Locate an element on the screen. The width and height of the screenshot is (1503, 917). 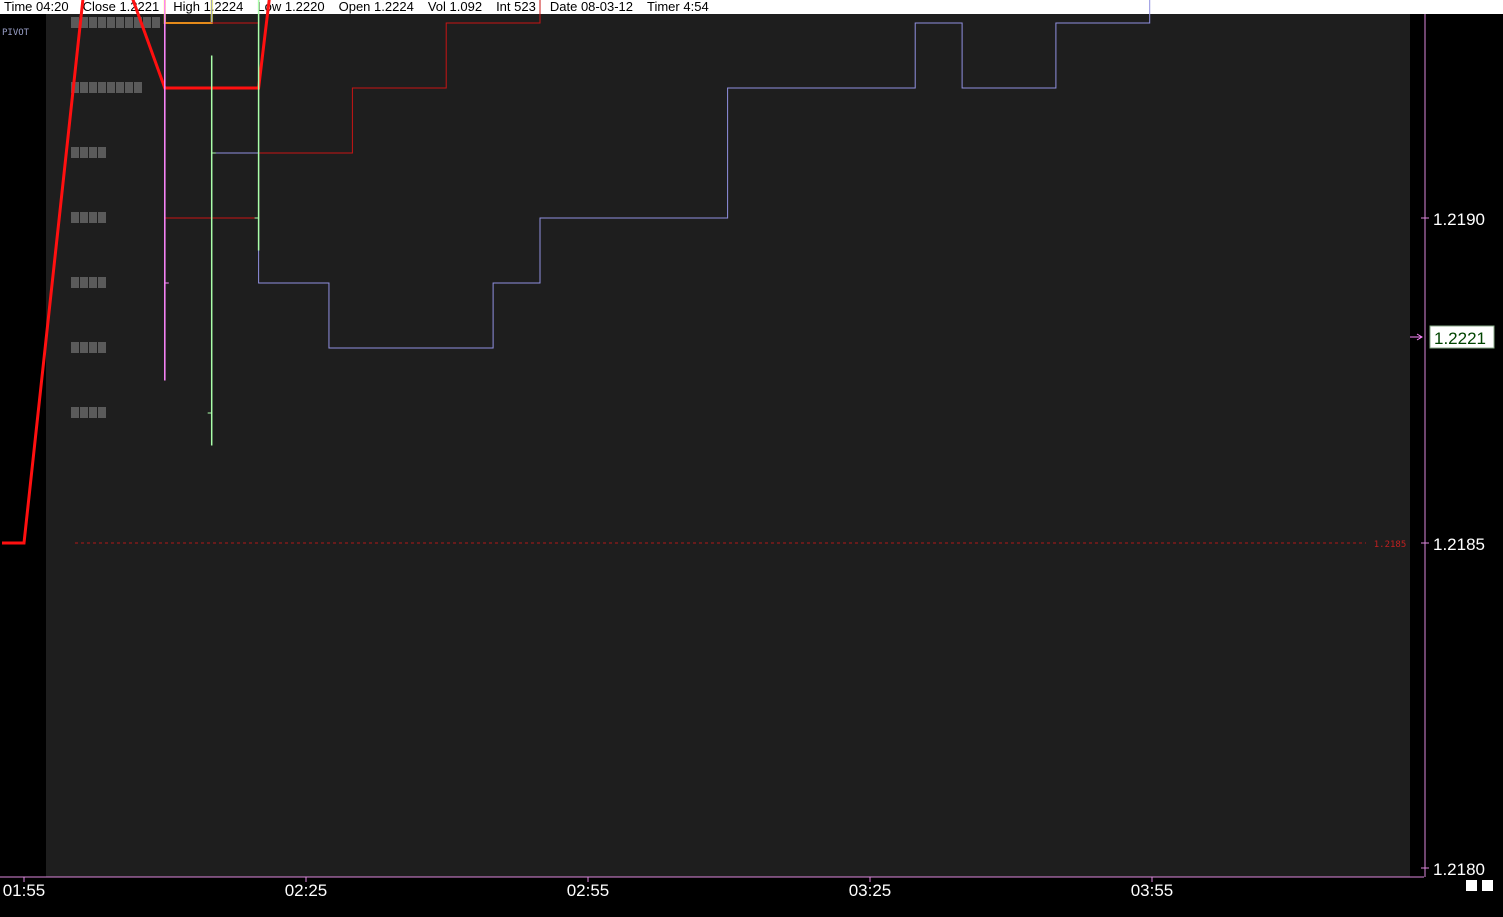
reference-label-level-2185: 1.2185 is located at coordinates (1390, 545).